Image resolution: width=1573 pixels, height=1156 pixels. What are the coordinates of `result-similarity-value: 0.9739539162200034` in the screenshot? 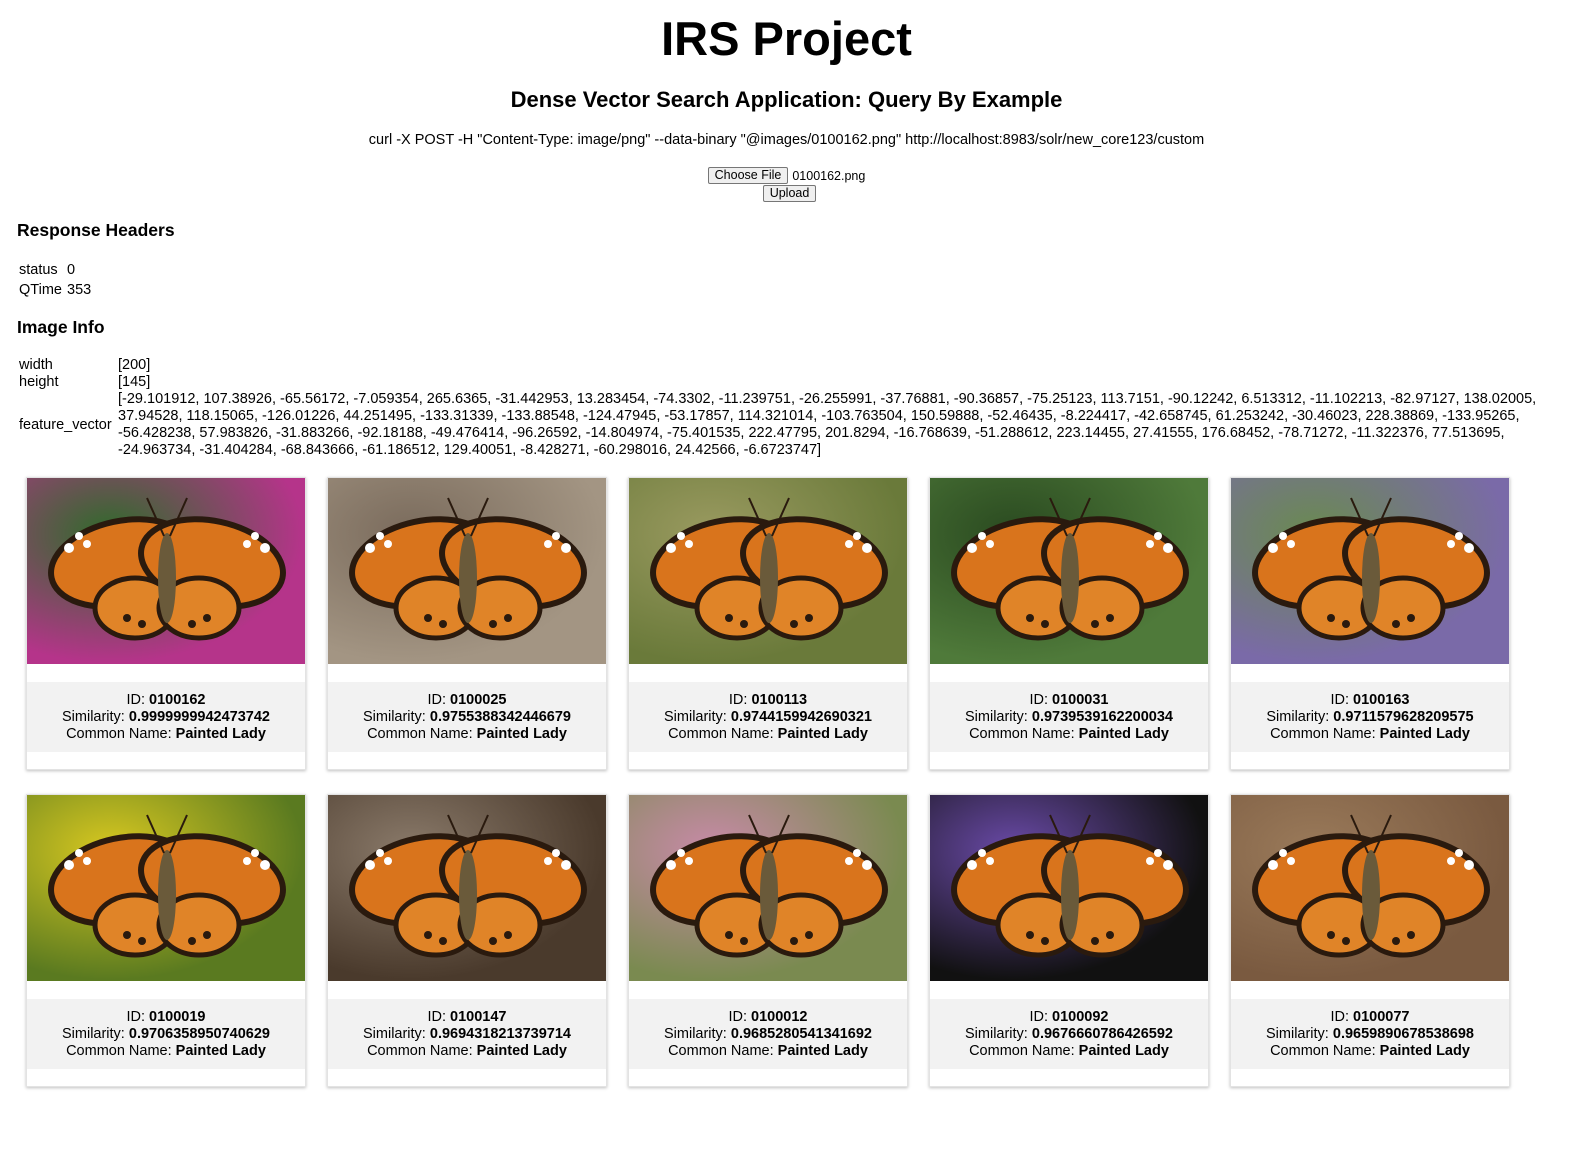 It's located at (1102, 717).